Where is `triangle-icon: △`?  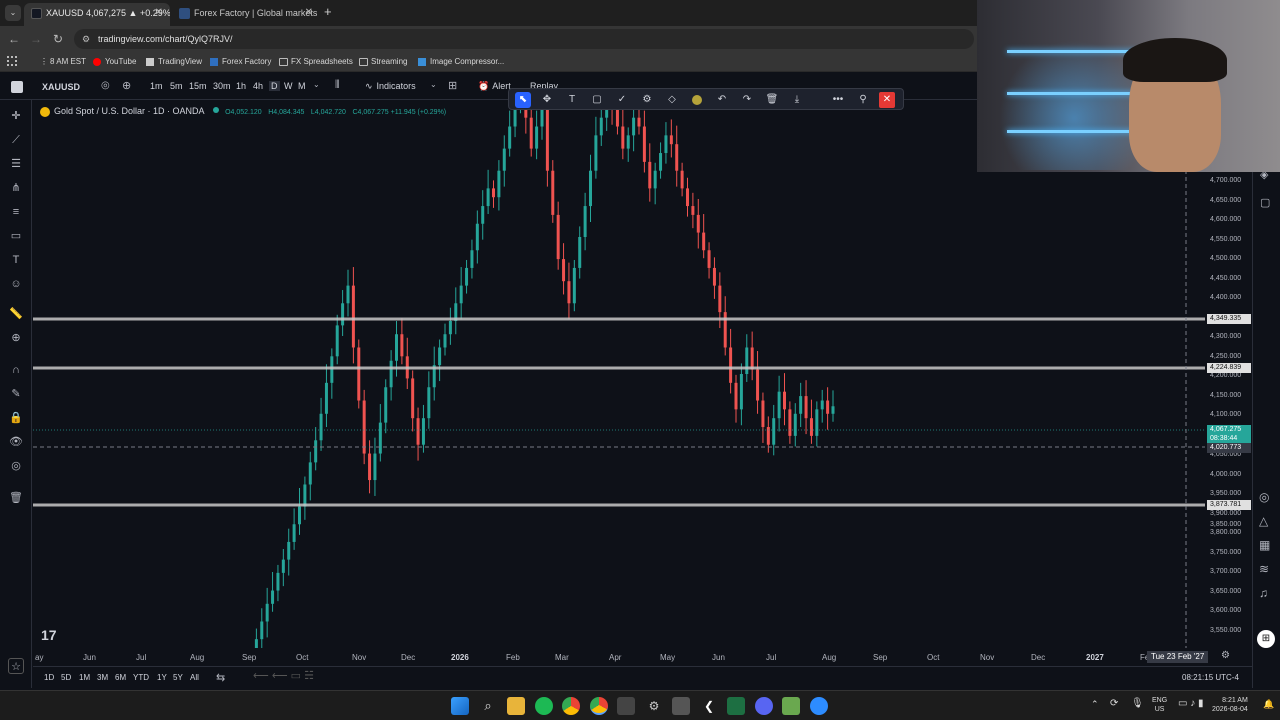 triangle-icon: △ is located at coordinates (1263, 521).